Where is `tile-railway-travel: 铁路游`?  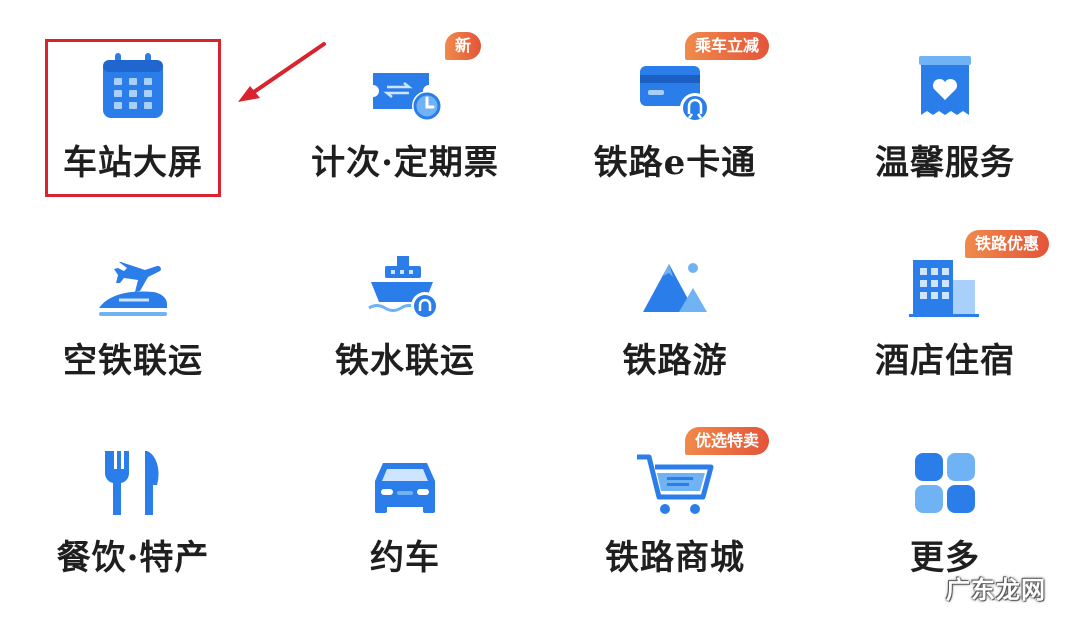 tile-railway-travel: 铁路游 is located at coordinates (675, 289).